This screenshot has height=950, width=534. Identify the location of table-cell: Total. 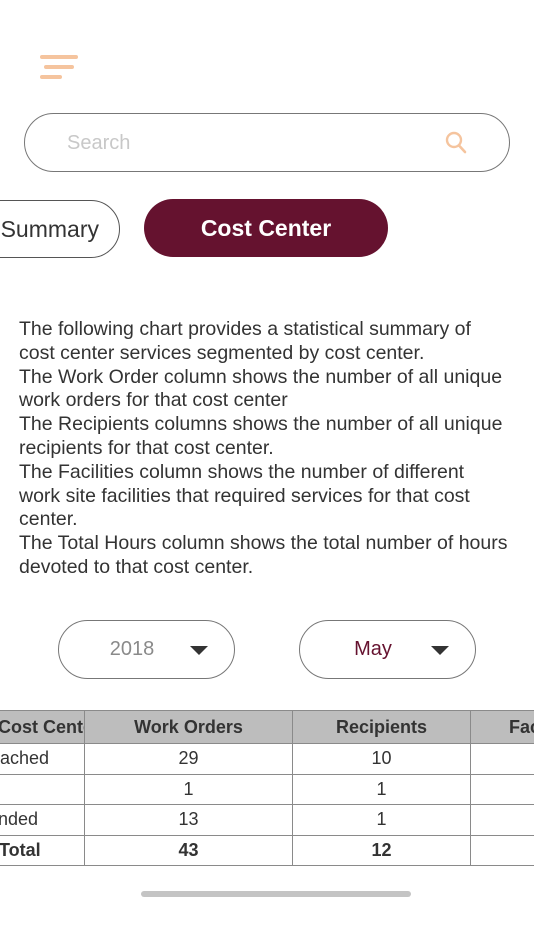
(42, 850).